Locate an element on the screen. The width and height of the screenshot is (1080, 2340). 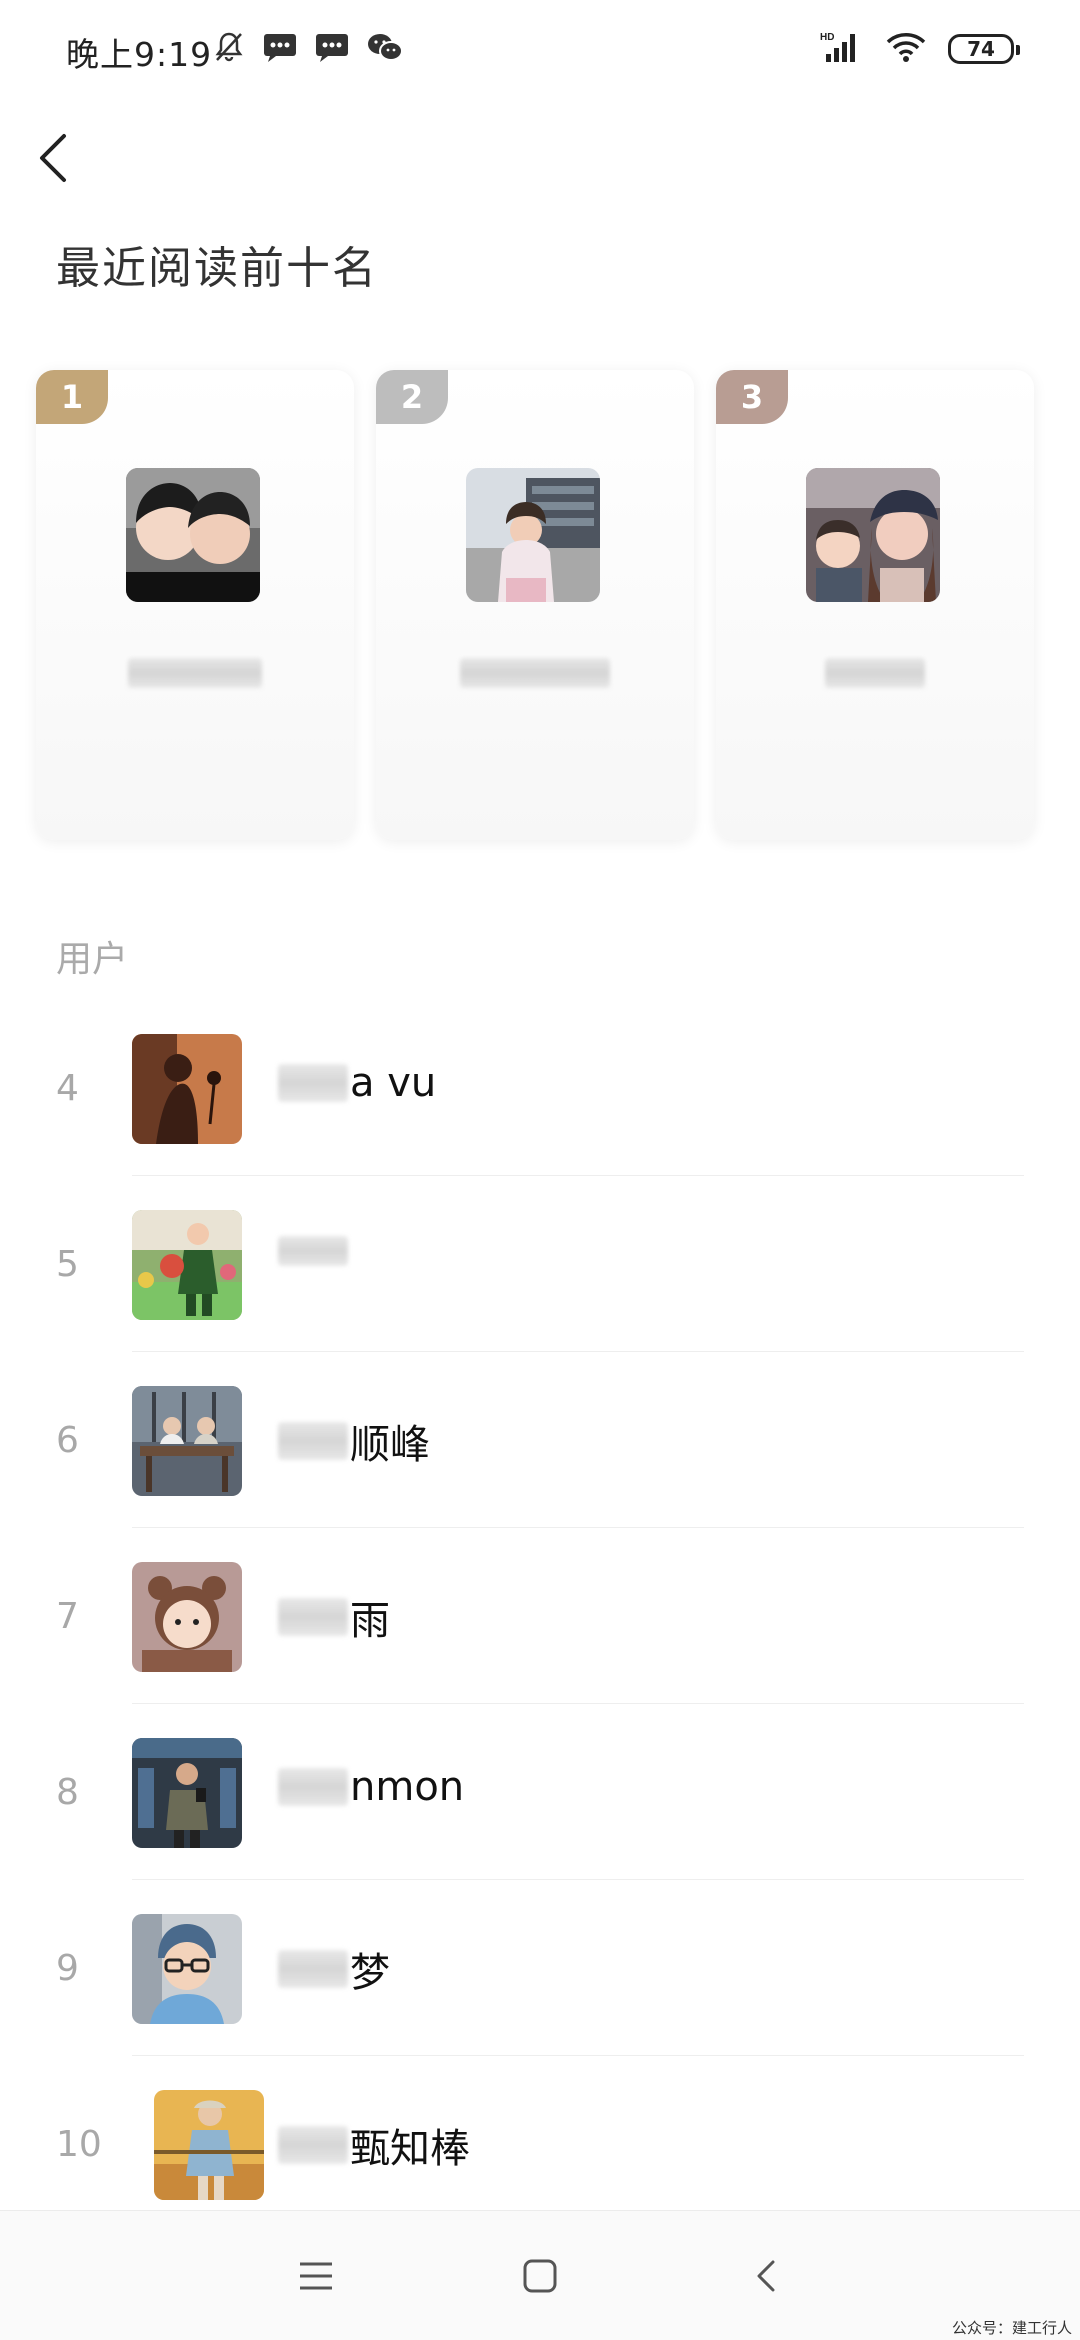
user-name-text: nmon is located at coordinates (407, 1787).